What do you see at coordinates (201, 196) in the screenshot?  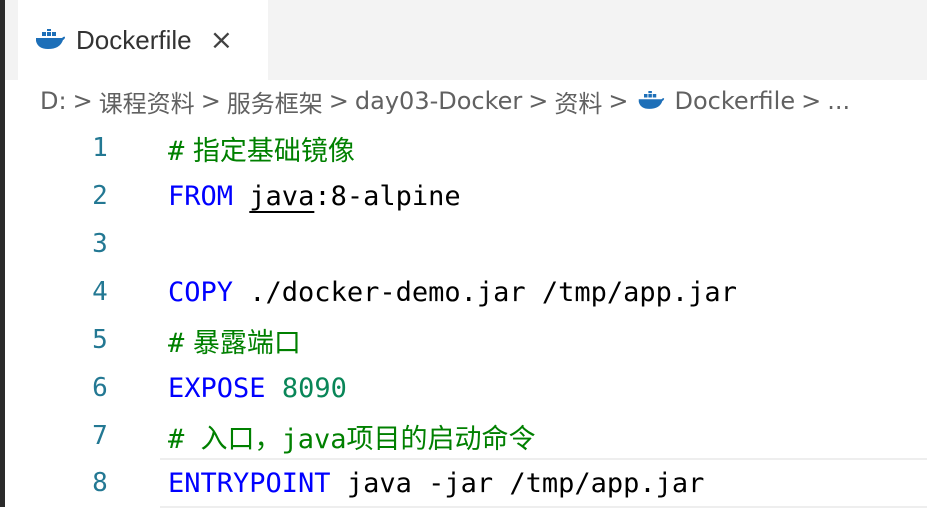 I see `keyword: FROM` at bounding box center [201, 196].